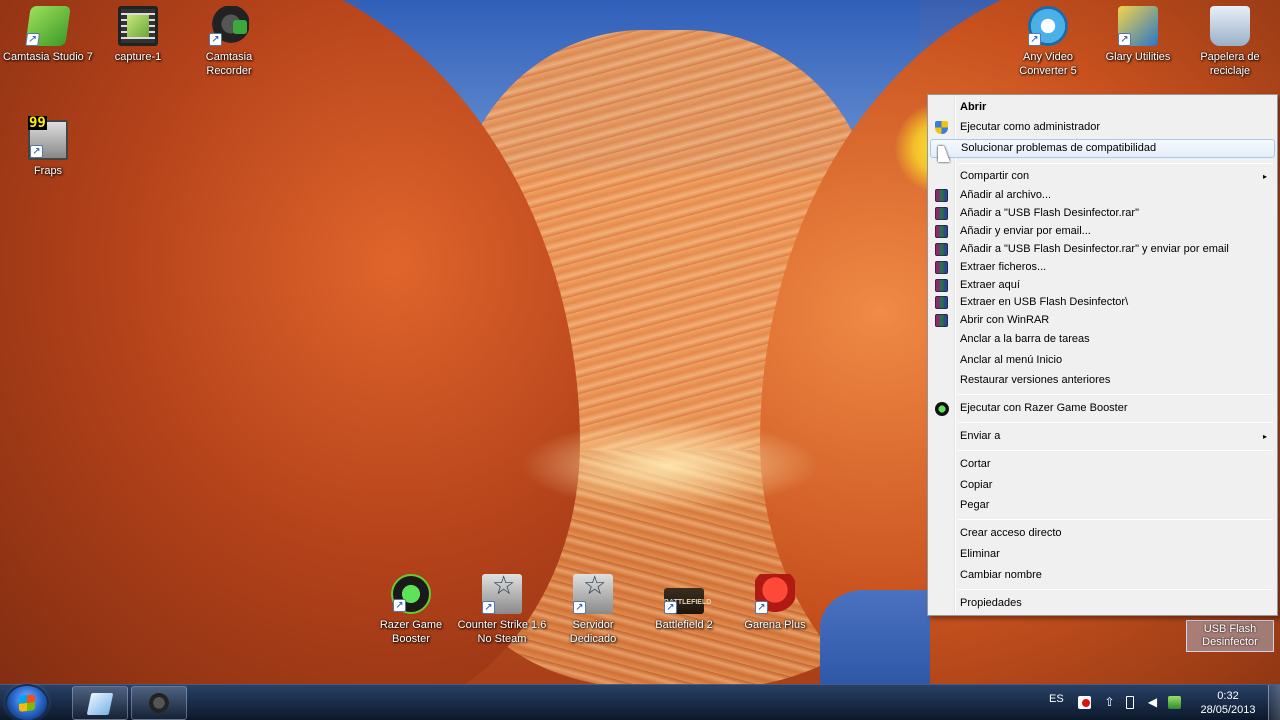  What do you see at coordinates (1228, 703) in the screenshot?
I see `clock: 0:32 28/05/2013` at bounding box center [1228, 703].